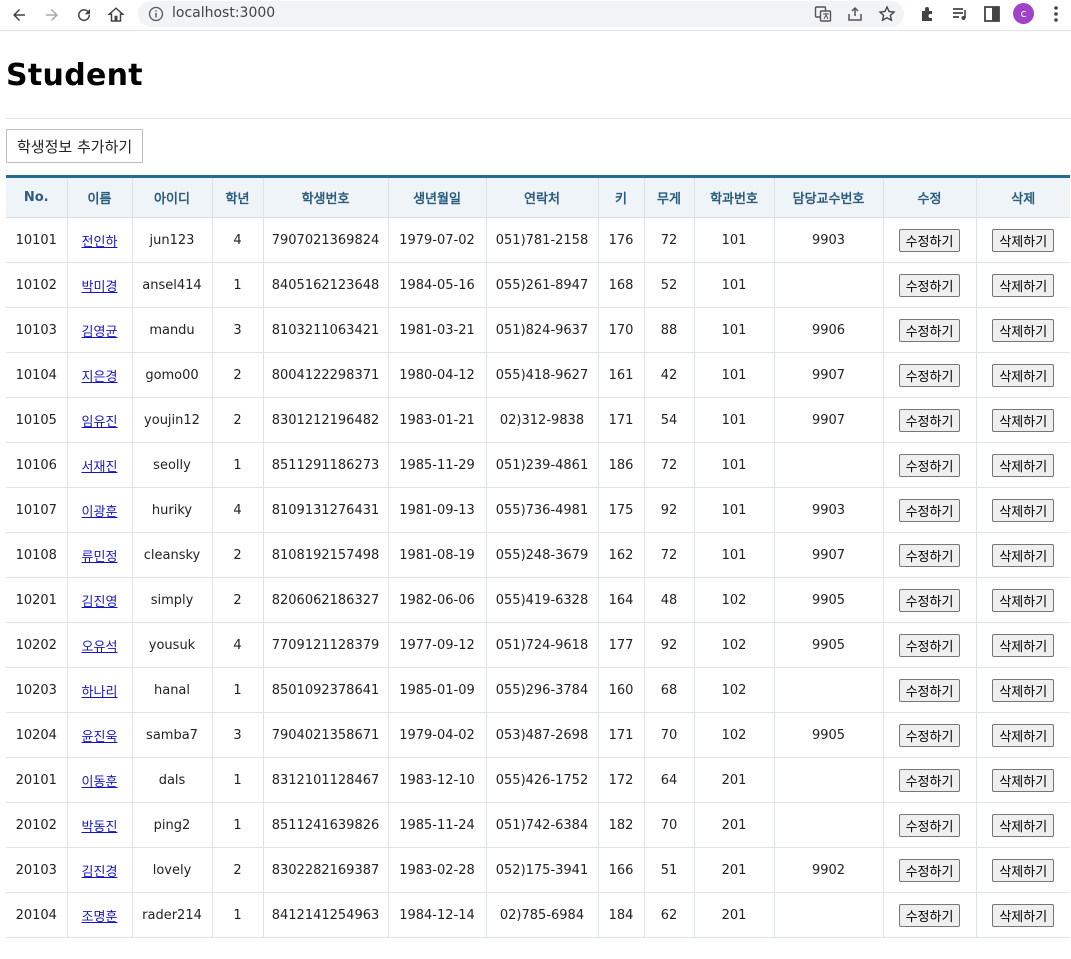  What do you see at coordinates (100, 512) in the screenshot?
I see `student-name-link: 이광훈` at bounding box center [100, 512].